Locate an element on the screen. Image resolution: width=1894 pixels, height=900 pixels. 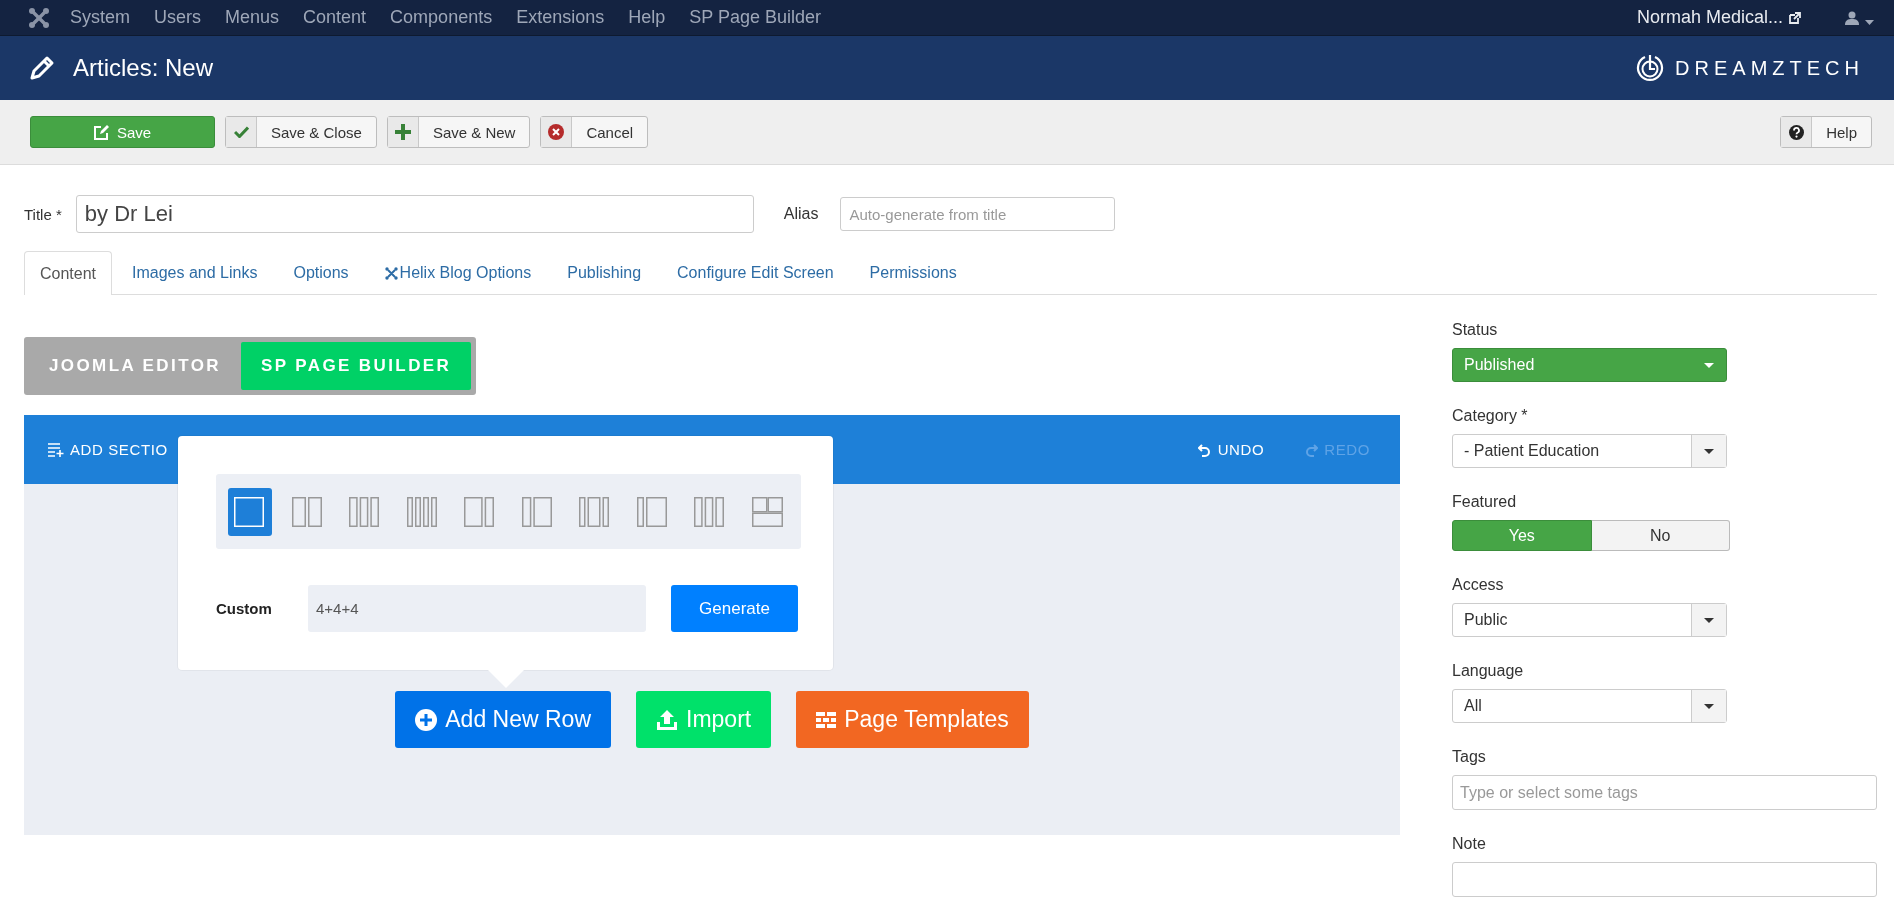
user-icon is located at coordinates (1852, 17).